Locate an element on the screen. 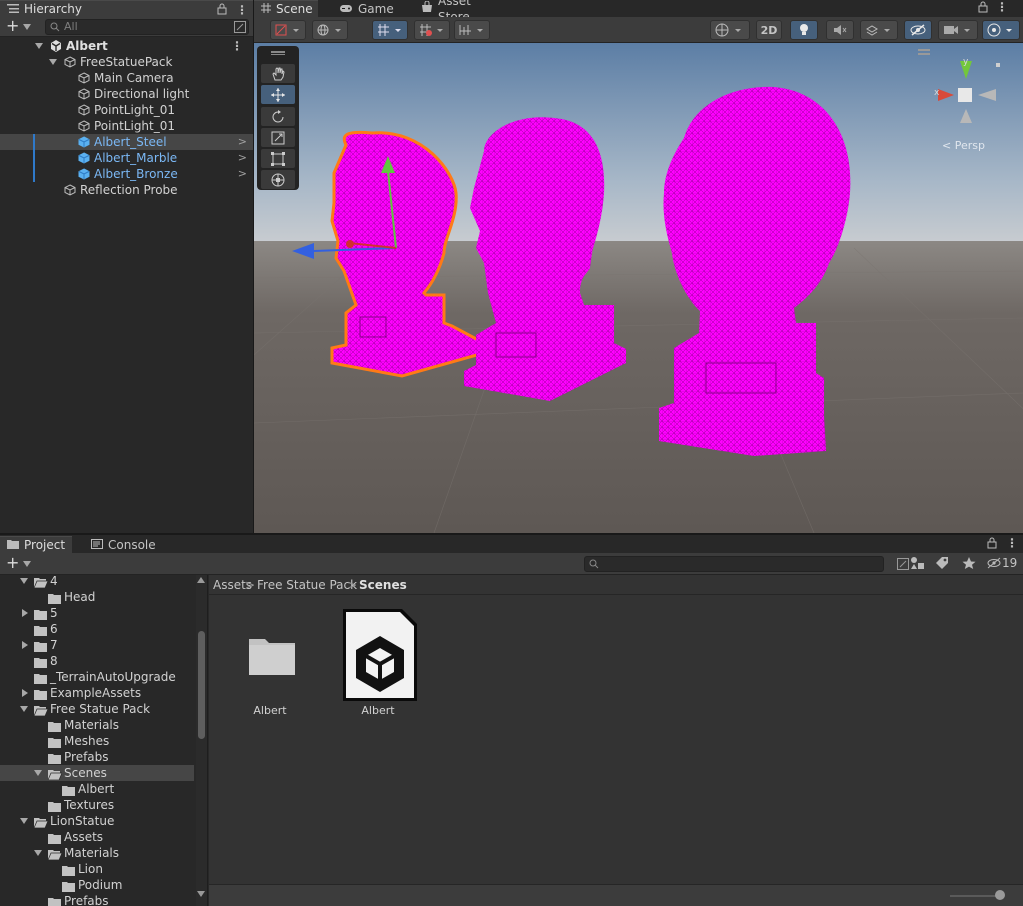 The width and height of the screenshot is (1023, 906). asset-scene-tile is located at coordinates (380, 656).